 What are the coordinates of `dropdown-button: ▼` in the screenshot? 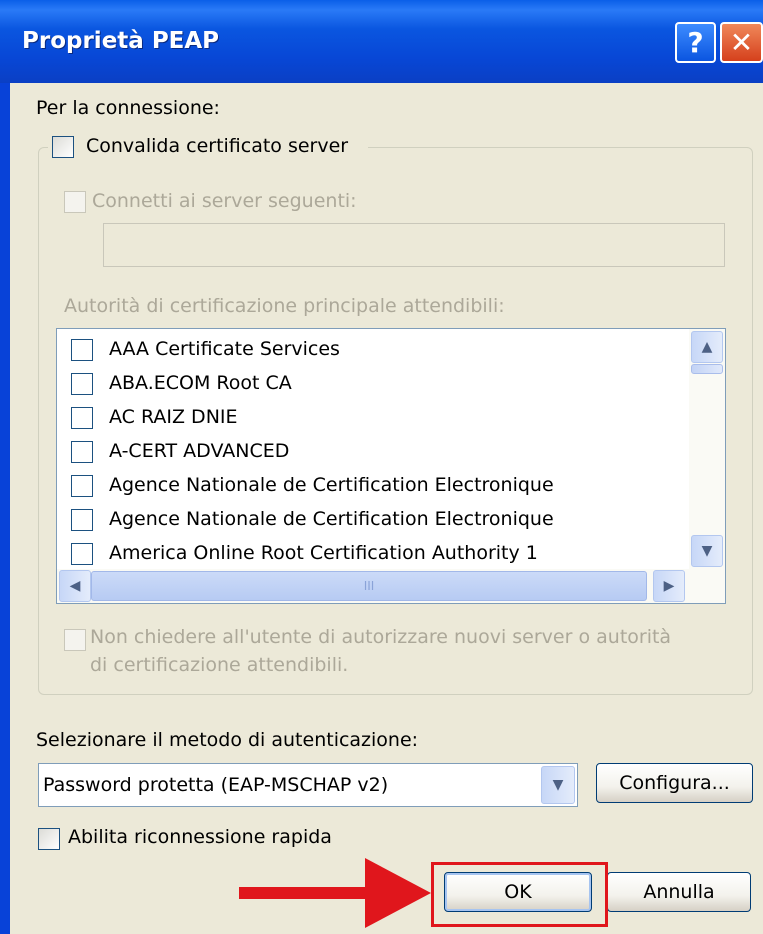 It's located at (558, 785).